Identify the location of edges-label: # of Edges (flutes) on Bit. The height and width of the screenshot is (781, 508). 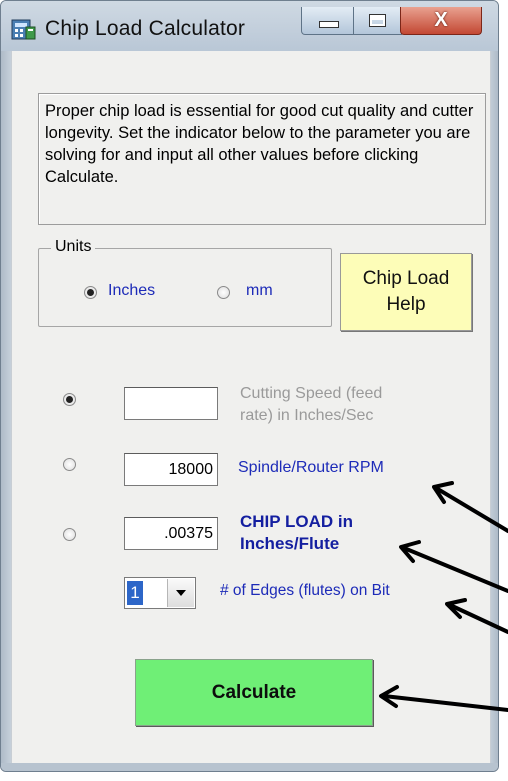
(305, 590).